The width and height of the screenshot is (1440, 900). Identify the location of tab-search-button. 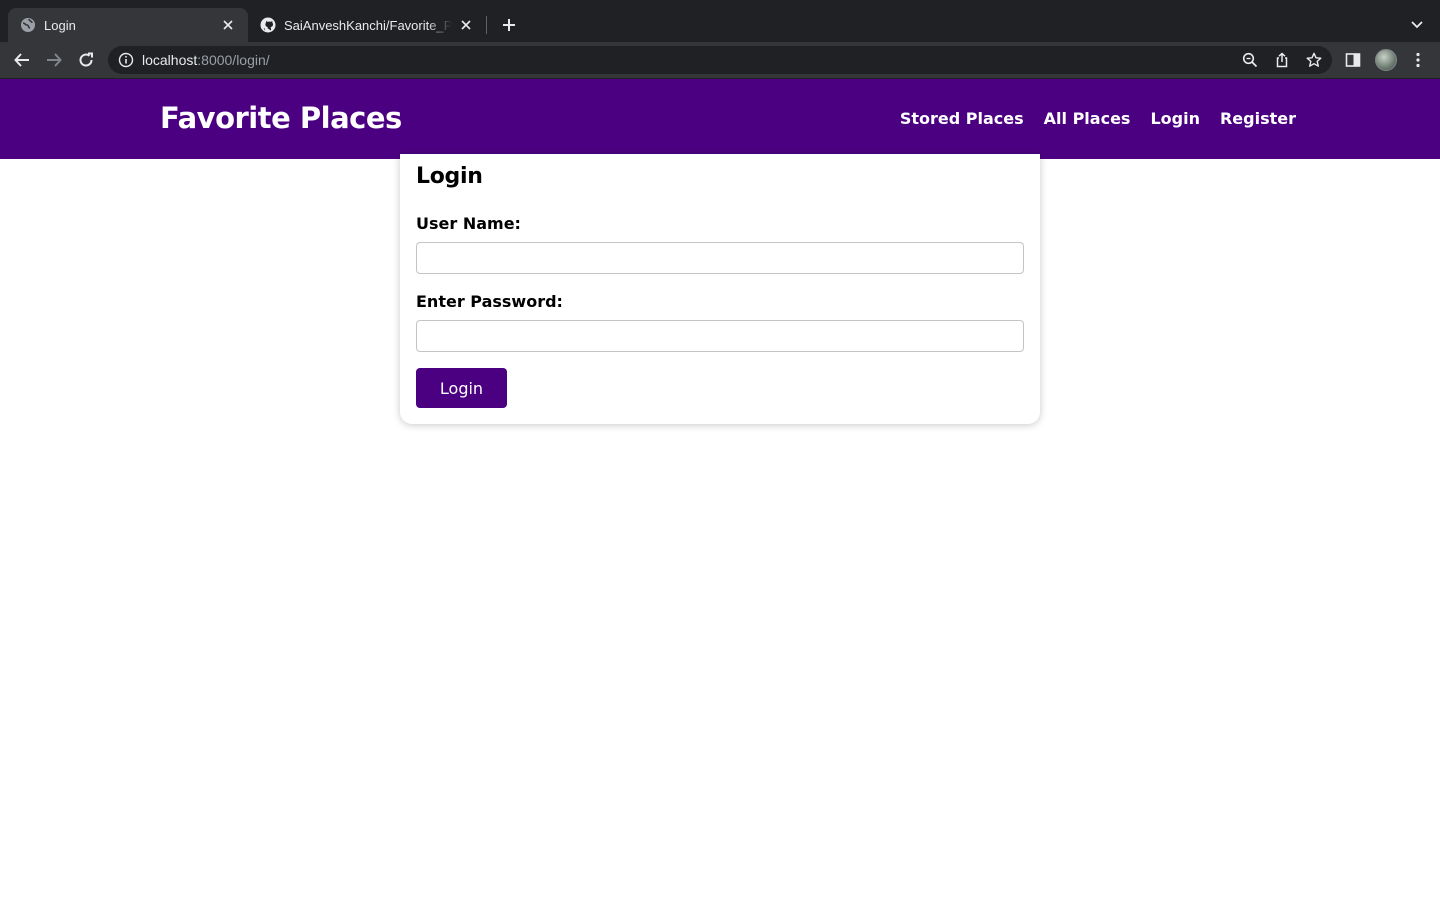
(1417, 25).